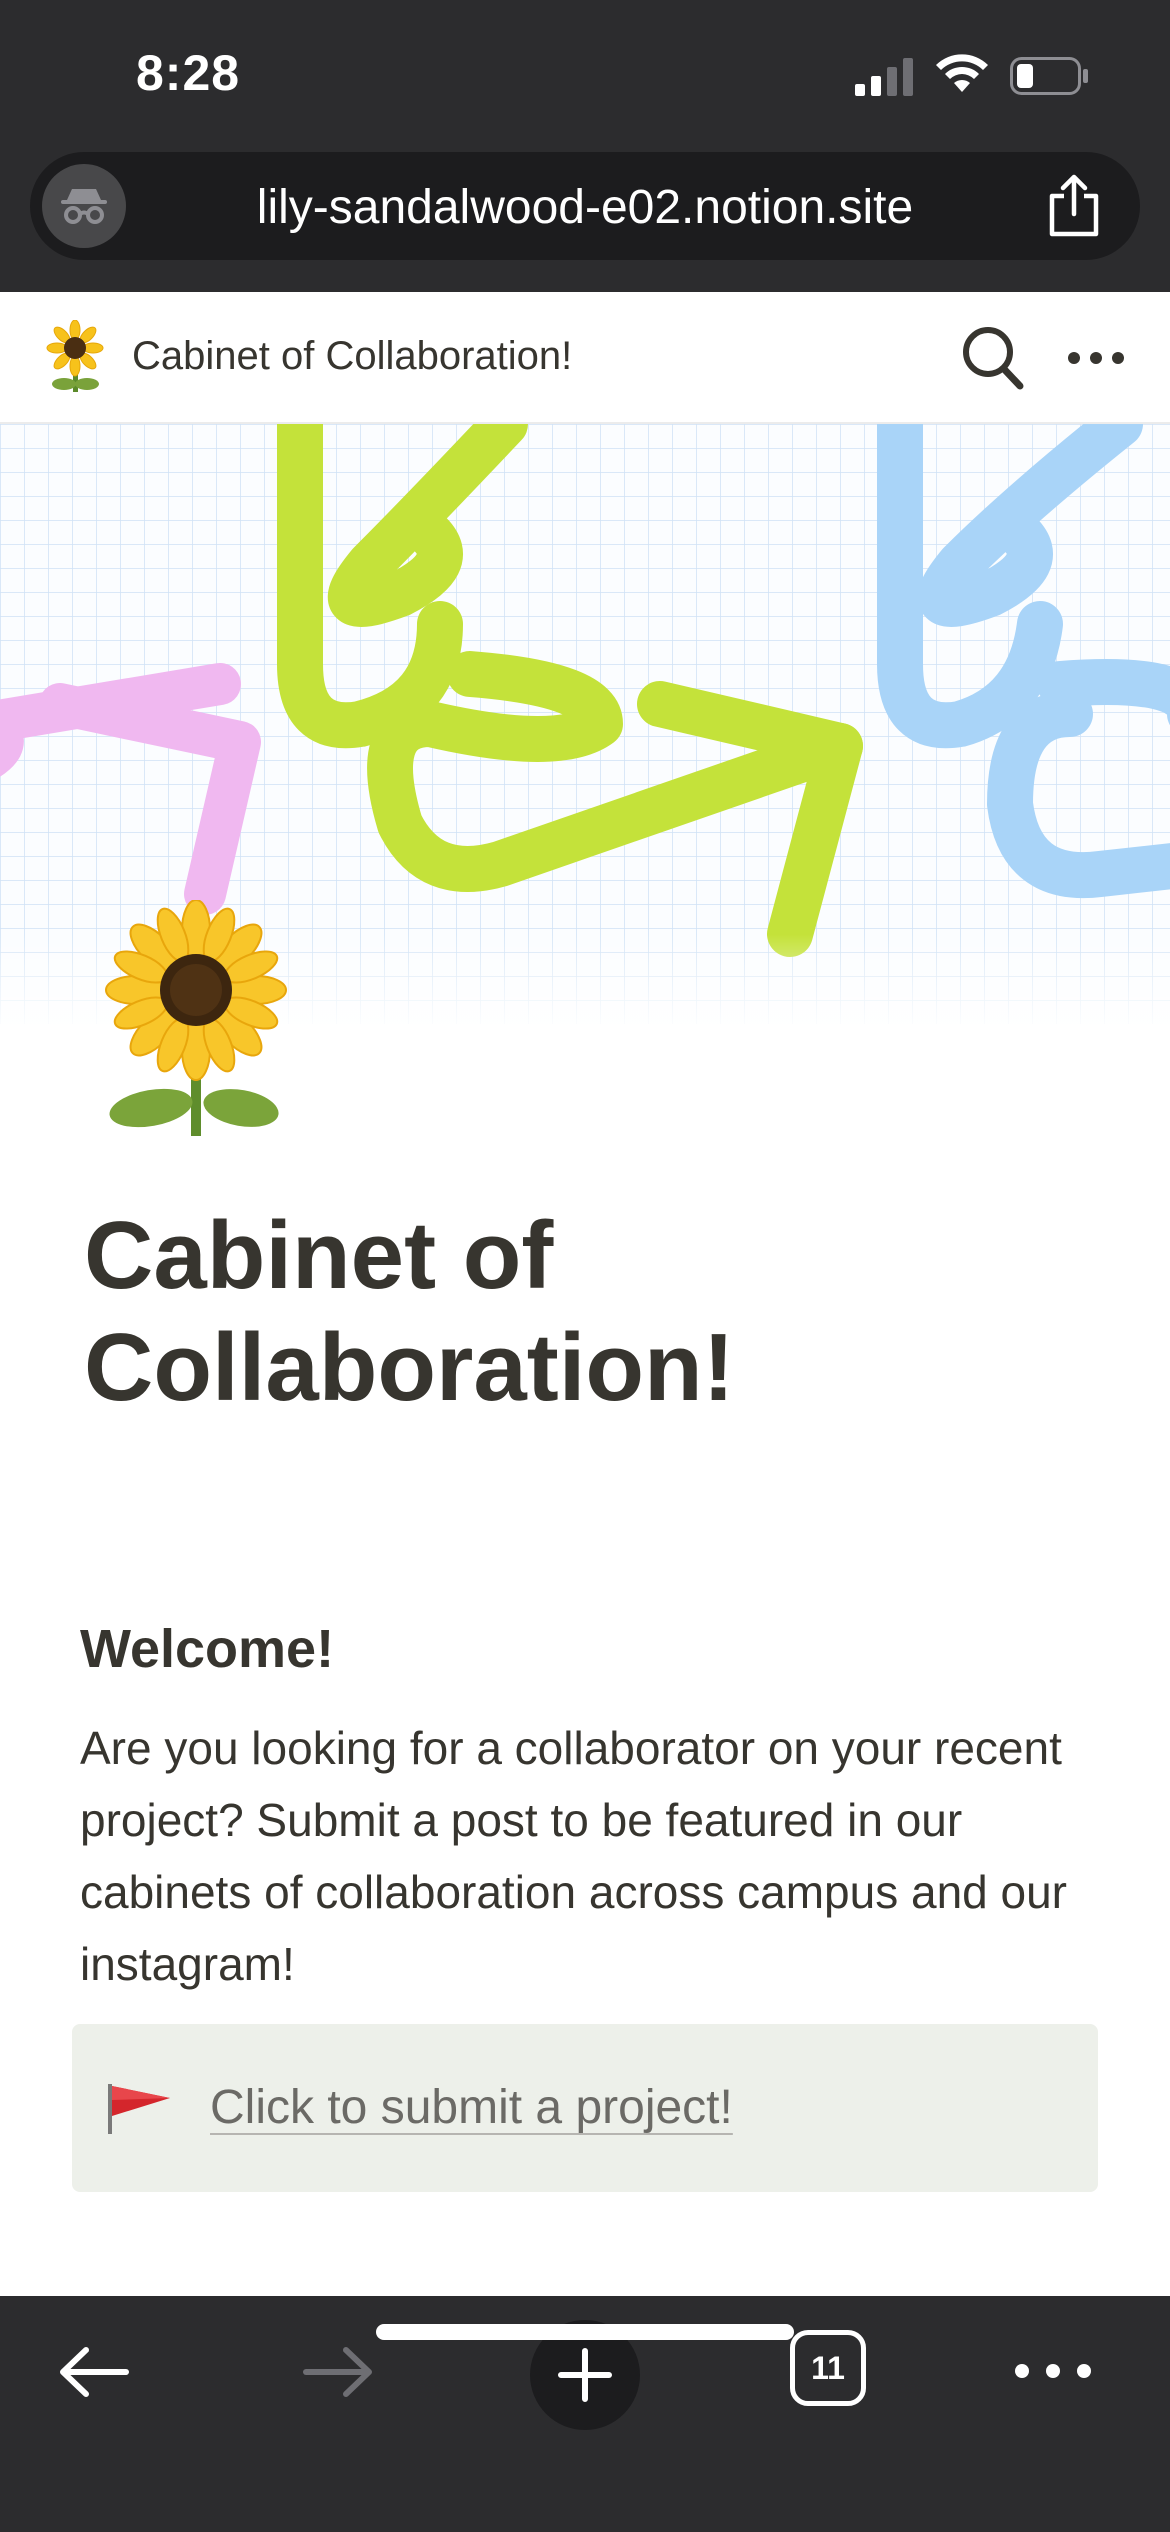  I want to click on submit-callout: Click to submit a project!, so click(585, 2108).